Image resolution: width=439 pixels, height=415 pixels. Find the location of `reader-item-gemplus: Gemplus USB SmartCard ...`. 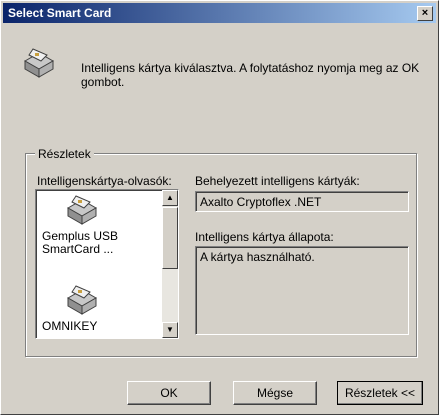

reader-item-gemplus: Gemplus USB SmartCard ... is located at coordinates (97, 225).